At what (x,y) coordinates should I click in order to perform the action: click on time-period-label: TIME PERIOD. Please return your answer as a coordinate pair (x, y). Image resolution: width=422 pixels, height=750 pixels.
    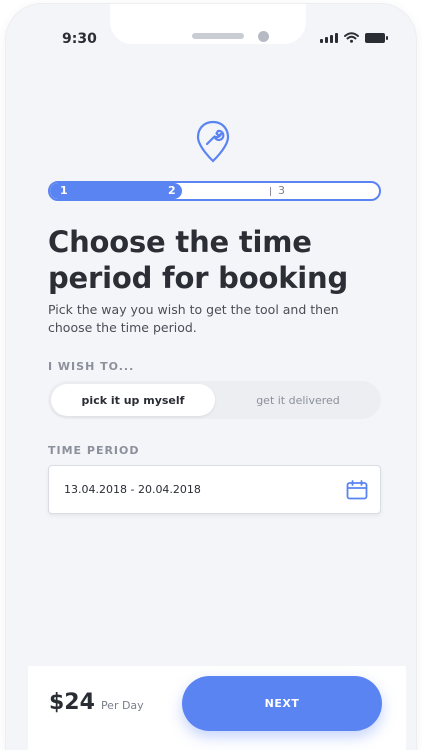
    Looking at the image, I should click on (94, 450).